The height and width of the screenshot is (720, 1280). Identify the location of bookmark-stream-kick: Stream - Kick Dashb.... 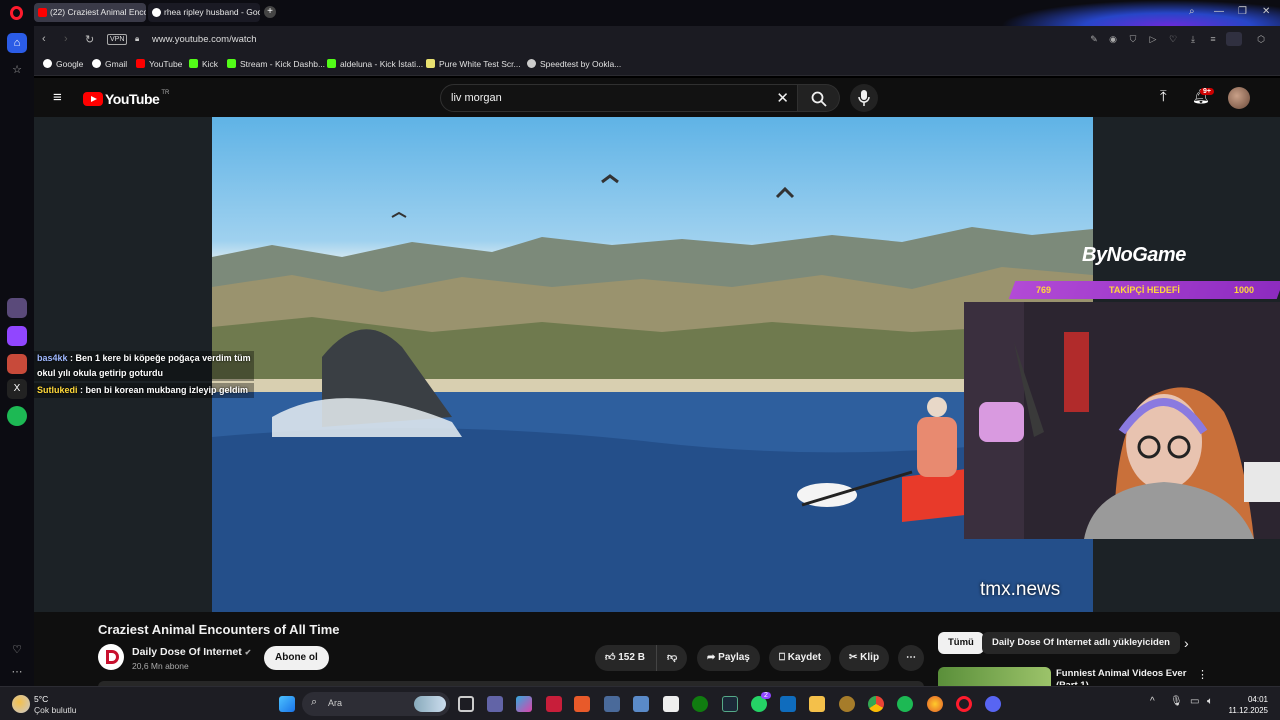
(276, 64).